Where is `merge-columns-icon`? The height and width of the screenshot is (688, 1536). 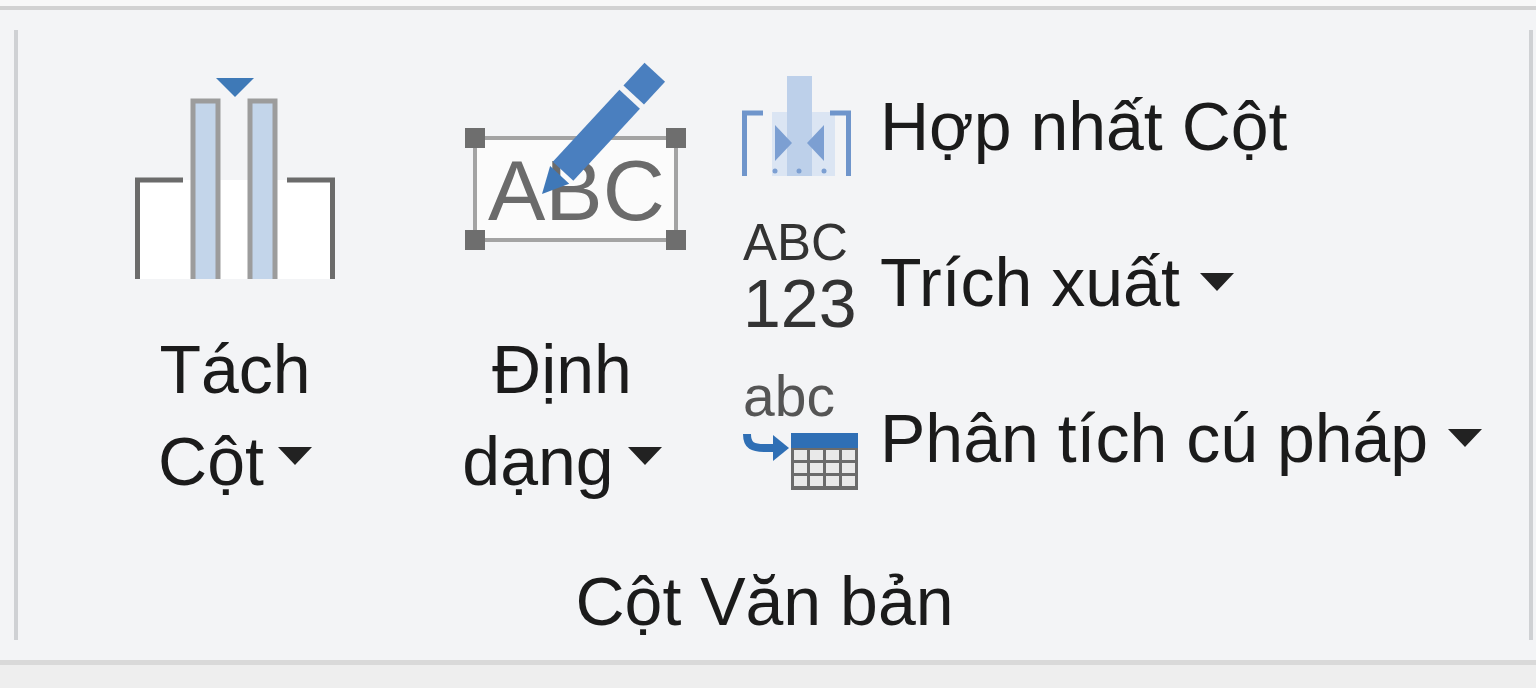
merge-columns-icon is located at coordinates (796, 126).